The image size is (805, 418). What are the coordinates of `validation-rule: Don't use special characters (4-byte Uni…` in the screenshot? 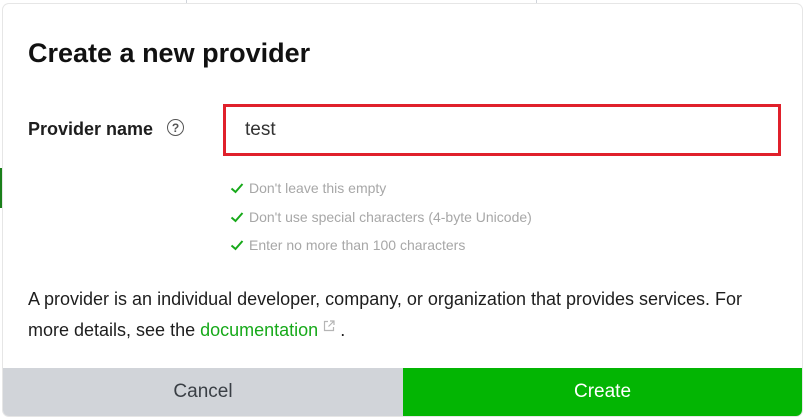 It's located at (381, 217).